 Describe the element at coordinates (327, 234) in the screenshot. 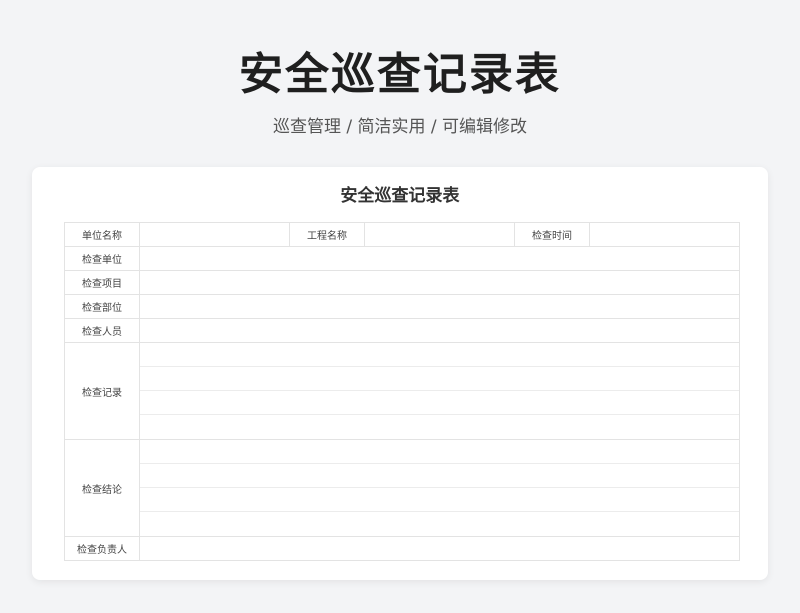

I see `project-name-label: 工程名称` at that location.